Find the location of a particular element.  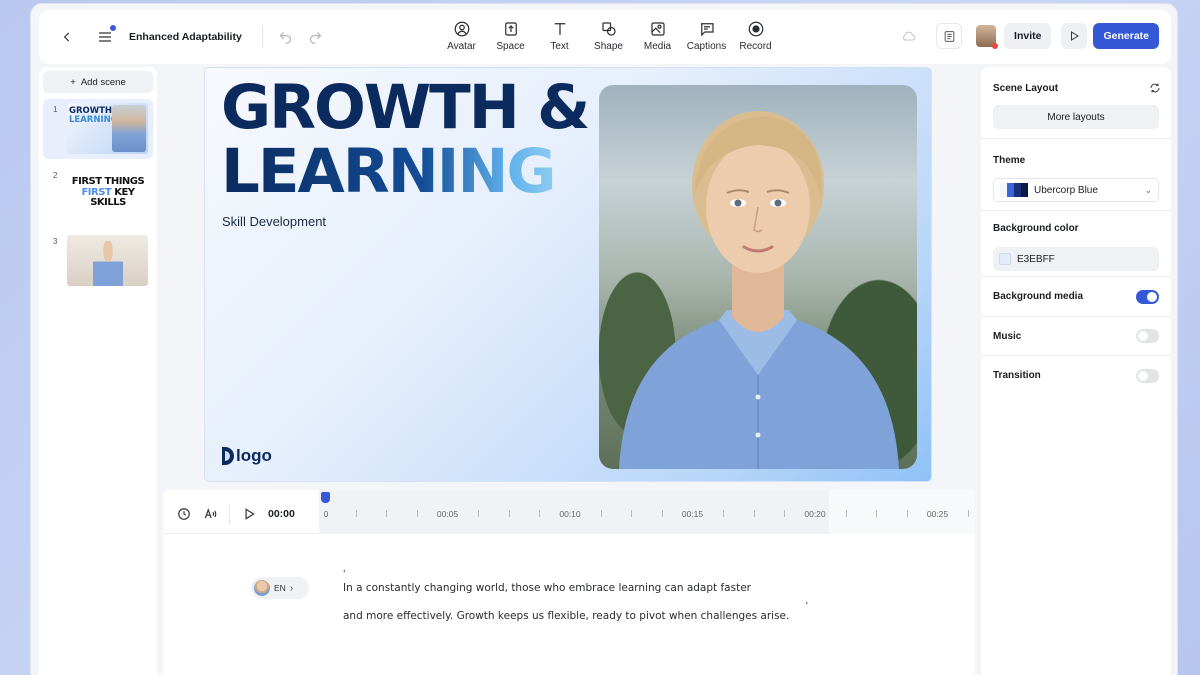

playhead-handle is located at coordinates (325, 497).